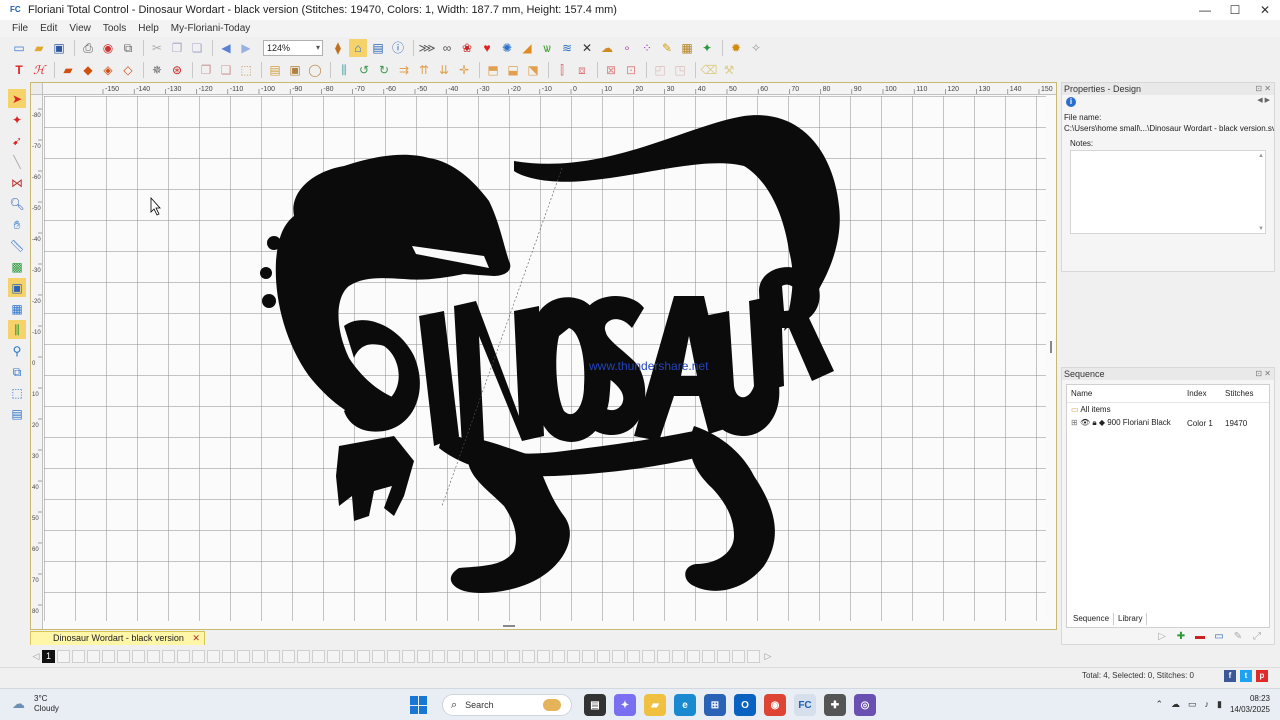 The height and width of the screenshot is (720, 1280). Describe the element at coordinates (246, 48) in the screenshot. I see `redo-icon: ▶` at that location.